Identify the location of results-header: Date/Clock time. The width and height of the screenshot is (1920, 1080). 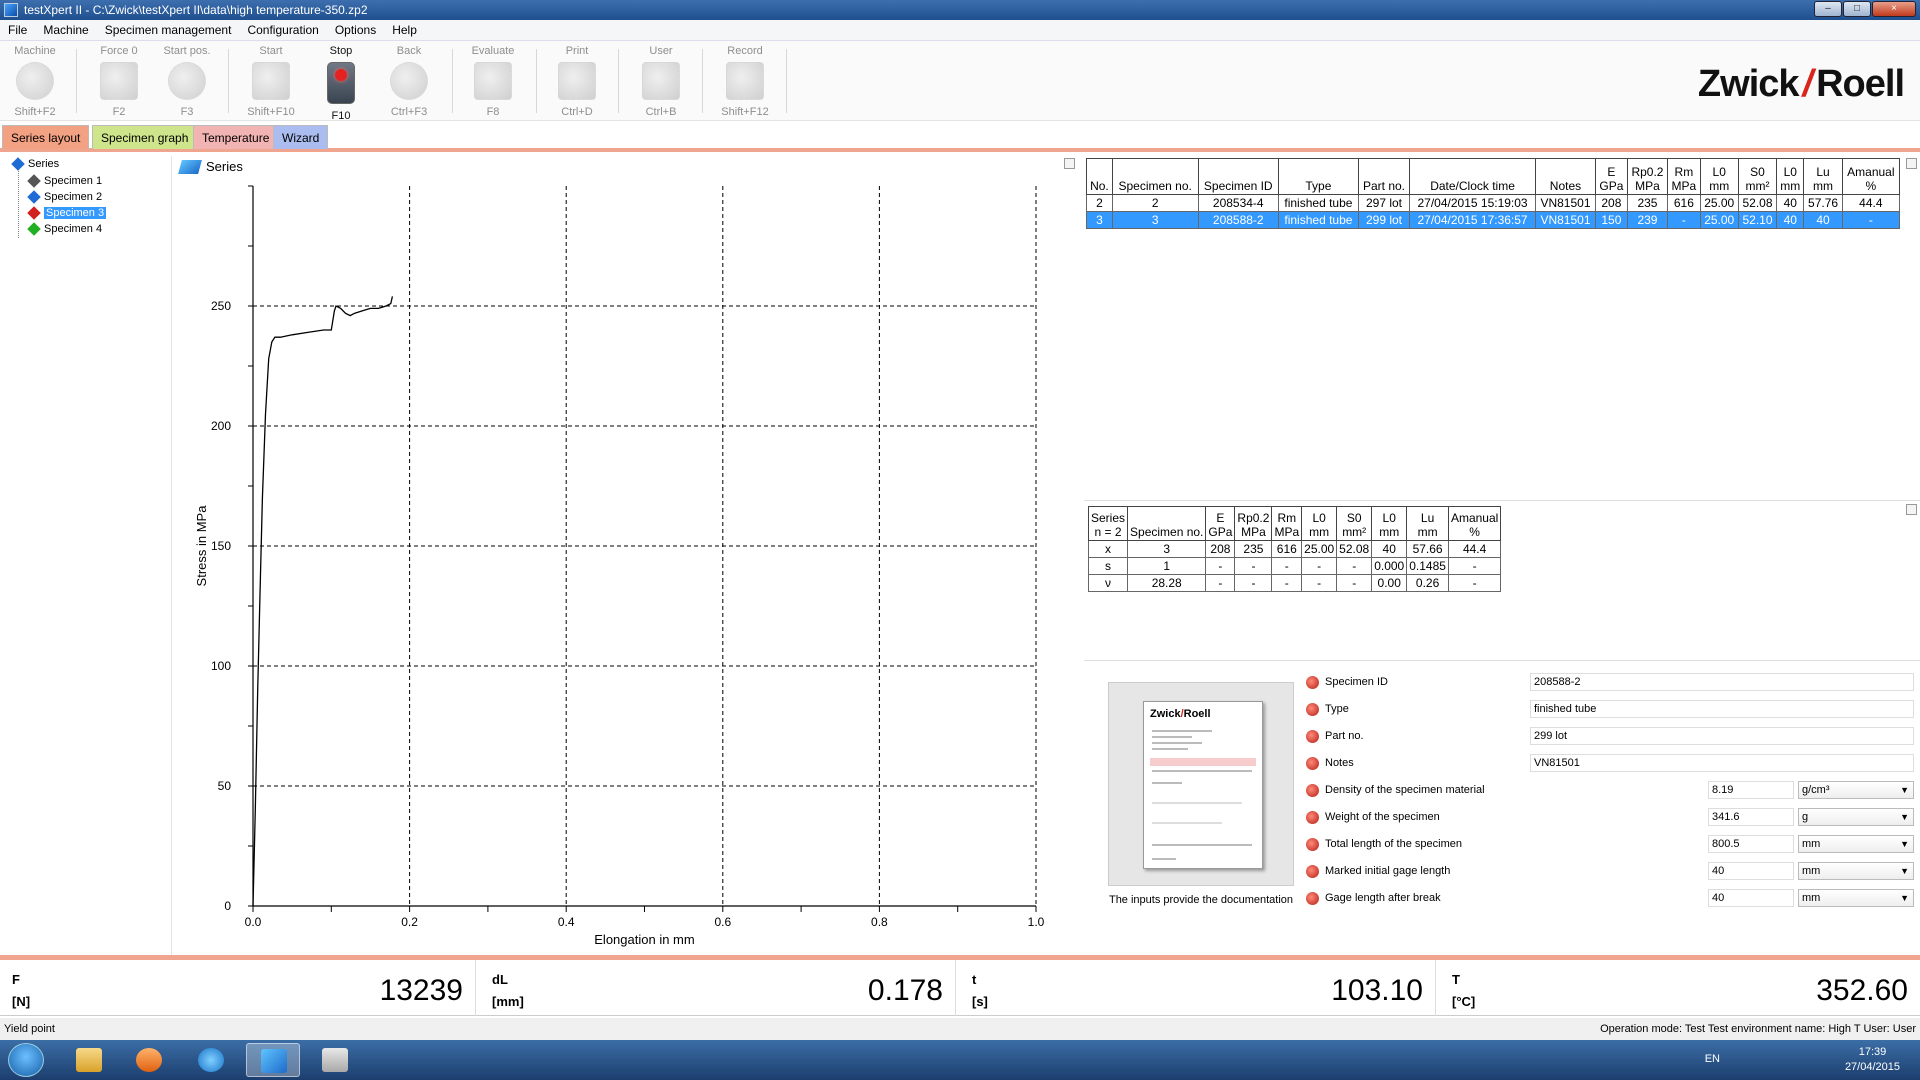
(1472, 176).